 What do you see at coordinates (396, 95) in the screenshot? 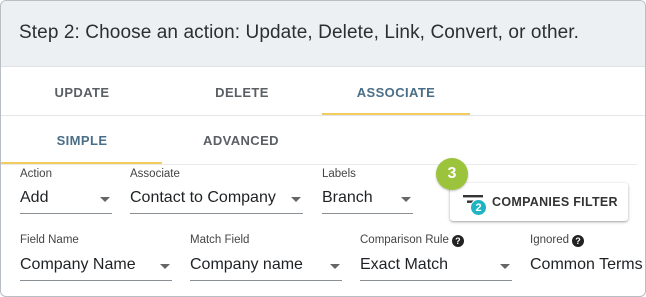
I see `tab-associate: ASSOCIATE` at bounding box center [396, 95].